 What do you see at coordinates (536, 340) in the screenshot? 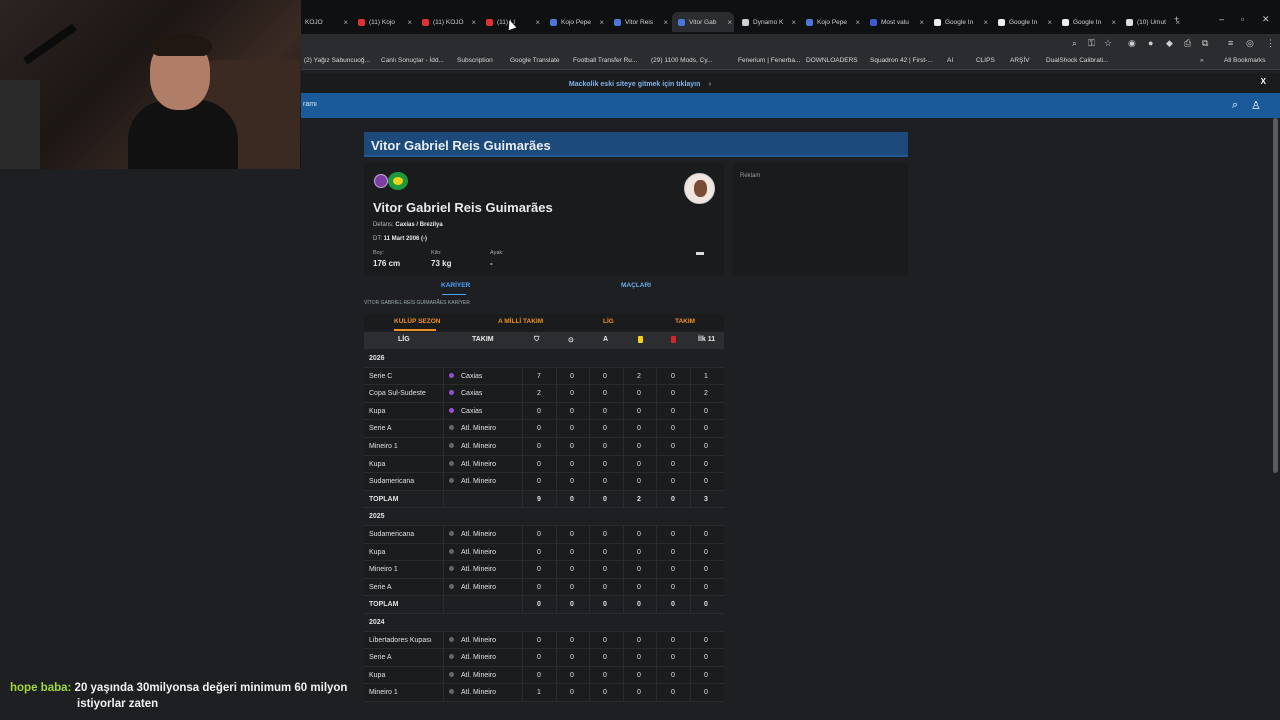
I see `jersey-icon: ⛉` at bounding box center [536, 340].